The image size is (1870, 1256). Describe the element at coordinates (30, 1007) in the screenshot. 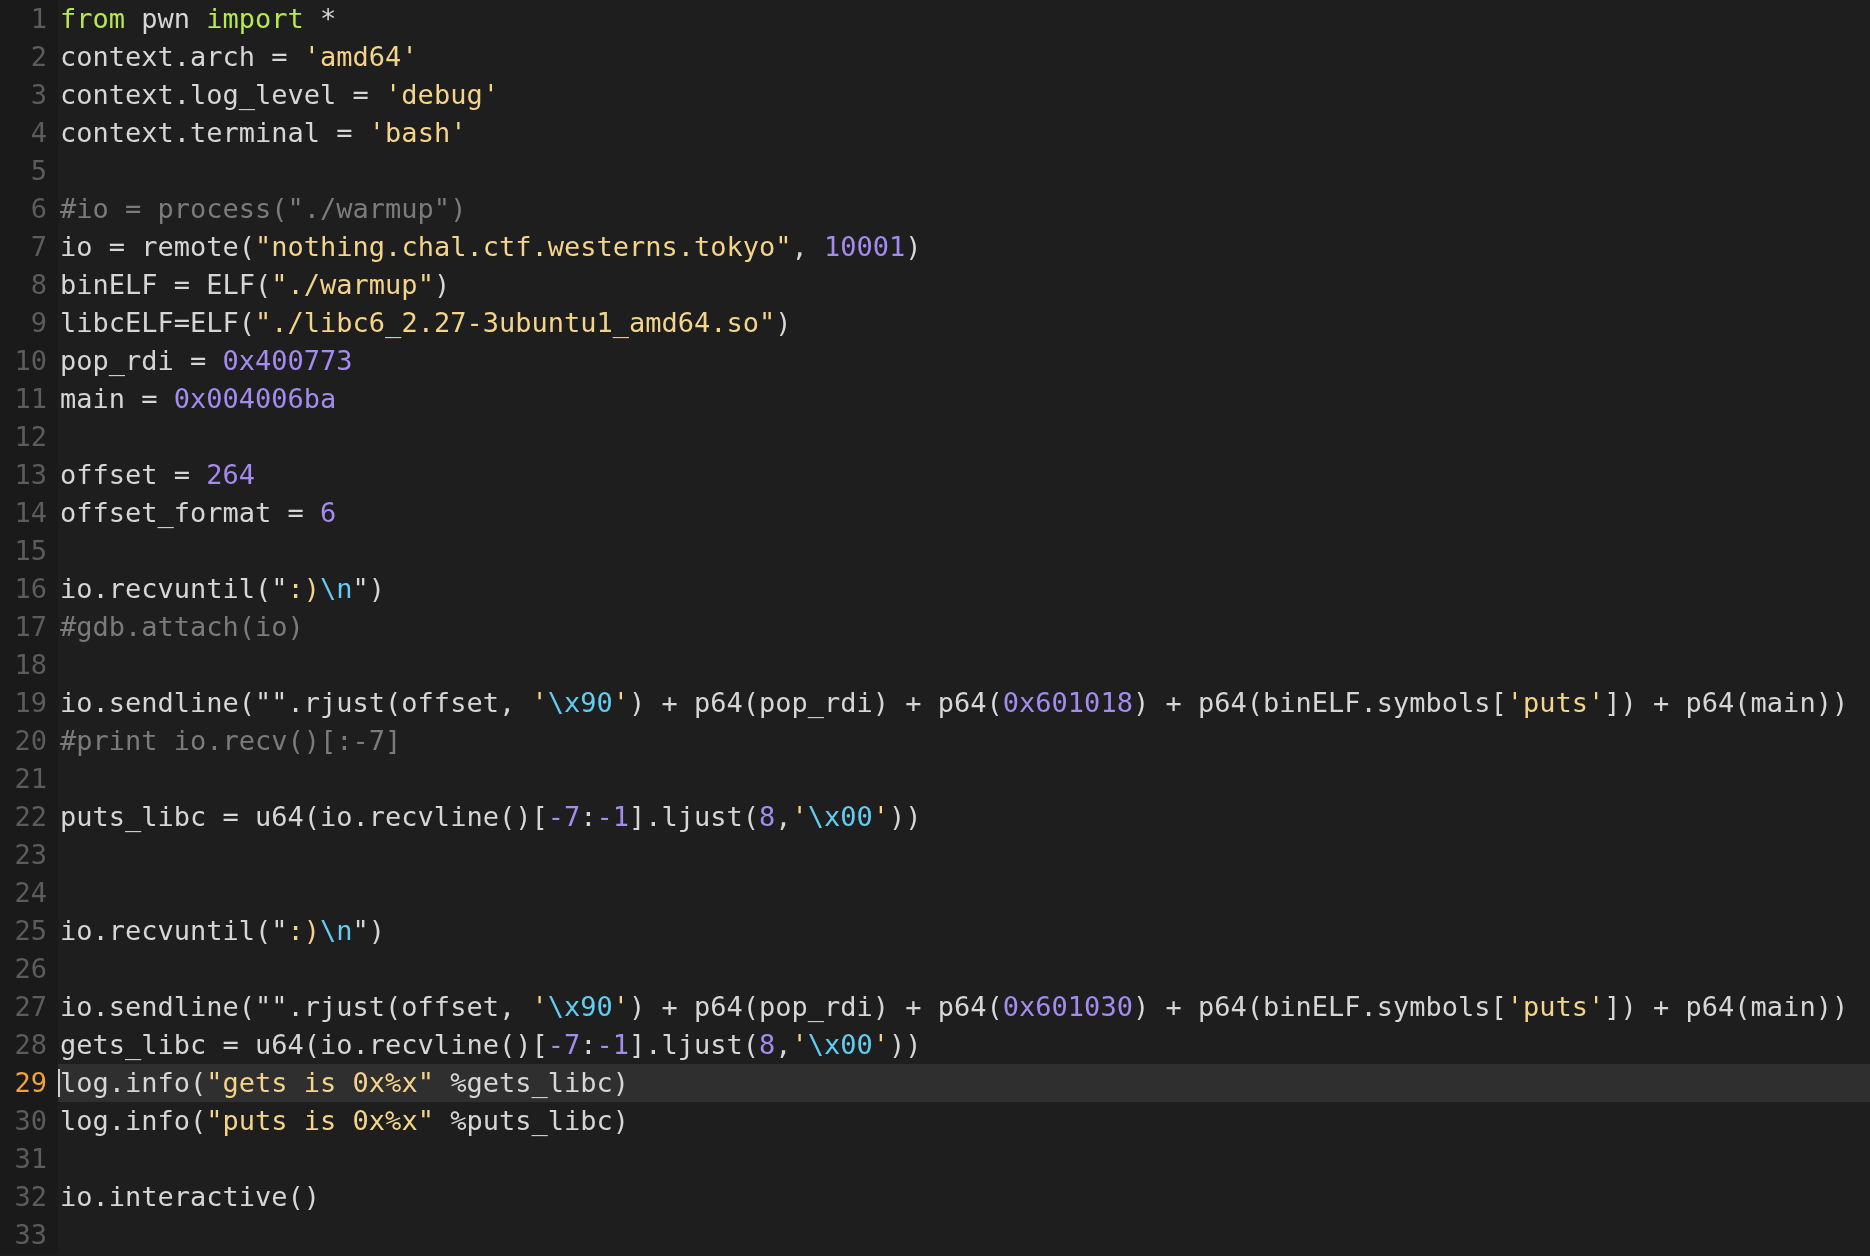

I see `line-number: 27` at that location.